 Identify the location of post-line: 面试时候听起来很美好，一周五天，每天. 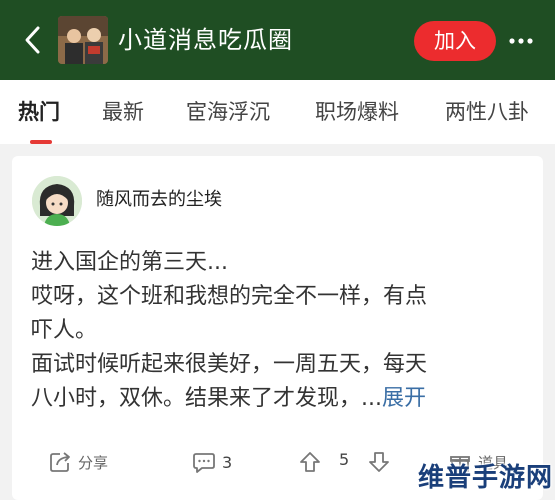
(229, 364).